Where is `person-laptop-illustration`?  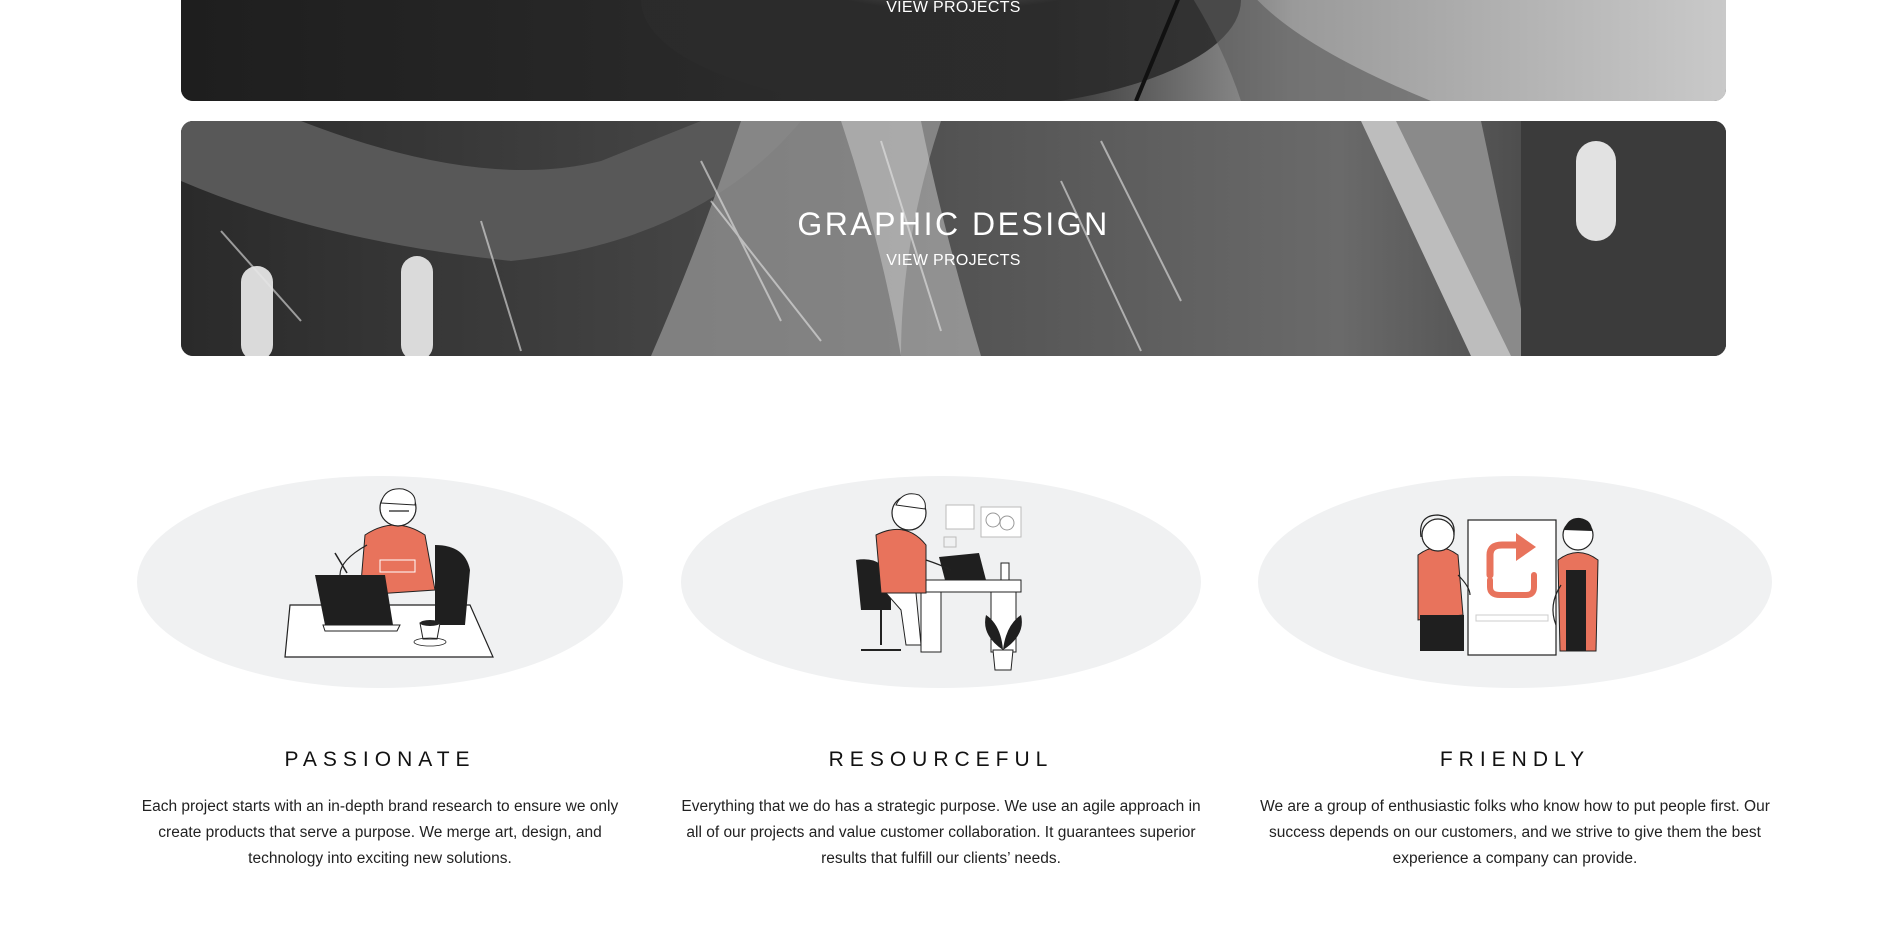 person-laptop-illustration is located at coordinates (380, 582).